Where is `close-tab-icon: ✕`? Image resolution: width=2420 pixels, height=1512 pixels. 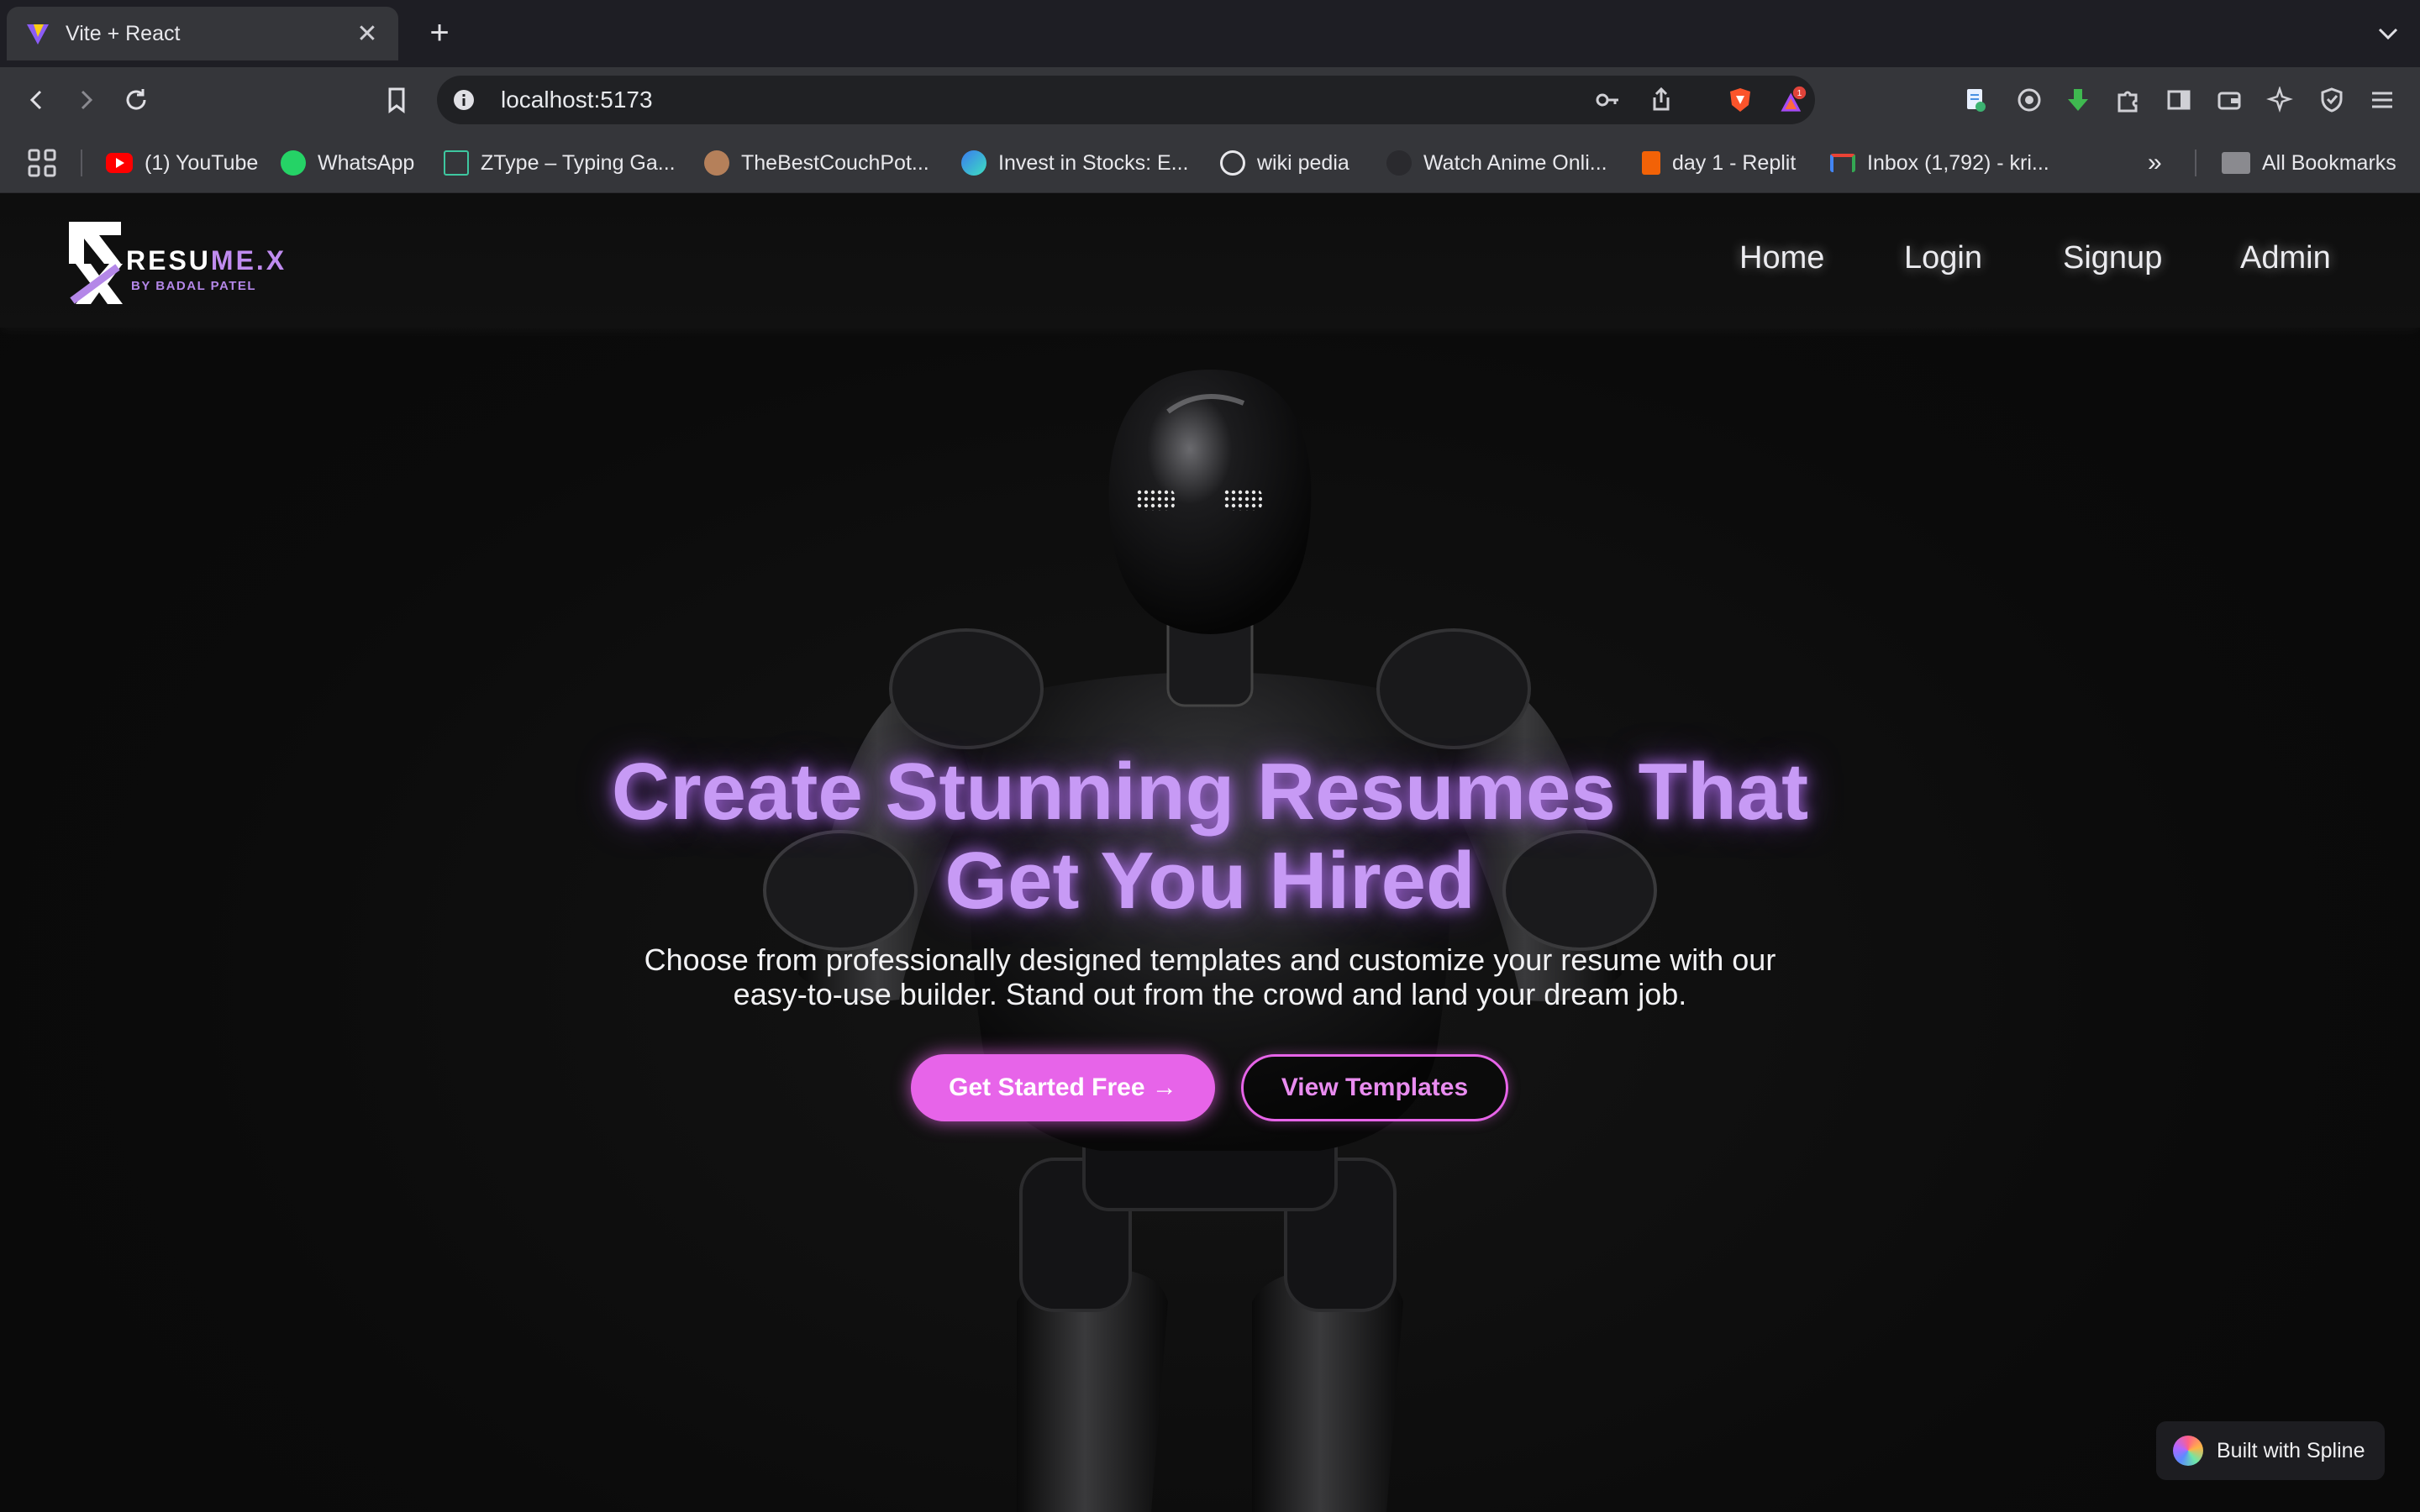
close-tab-icon: ✕ is located at coordinates (367, 34).